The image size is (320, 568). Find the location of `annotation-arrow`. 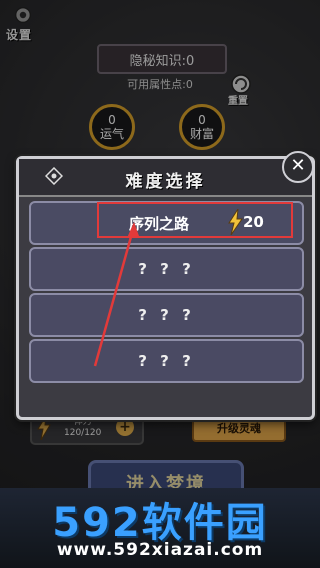

annotation-arrow is located at coordinates (116, 294).